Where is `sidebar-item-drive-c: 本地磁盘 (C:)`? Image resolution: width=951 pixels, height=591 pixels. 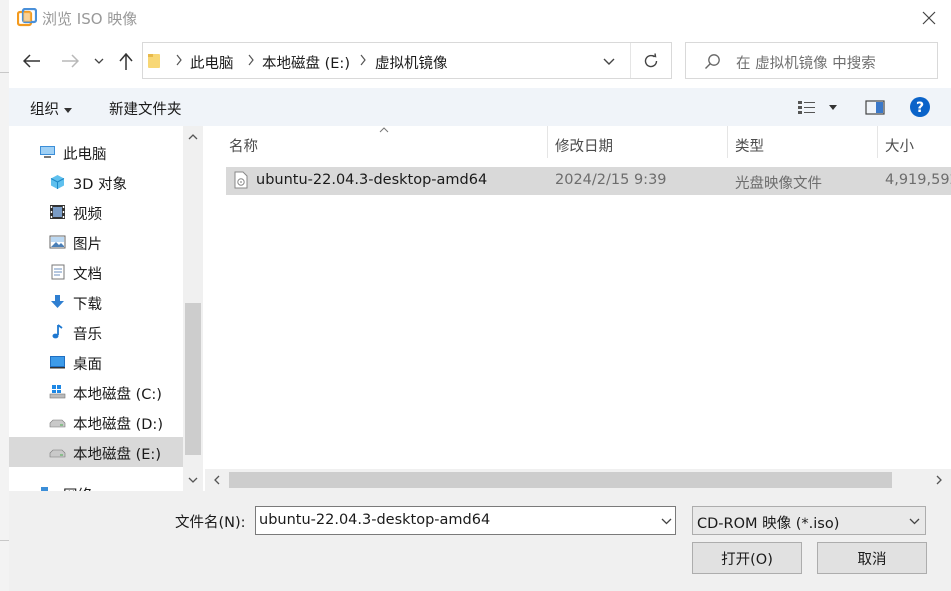 sidebar-item-drive-c: 本地磁盘 (C:) is located at coordinates (96, 392).